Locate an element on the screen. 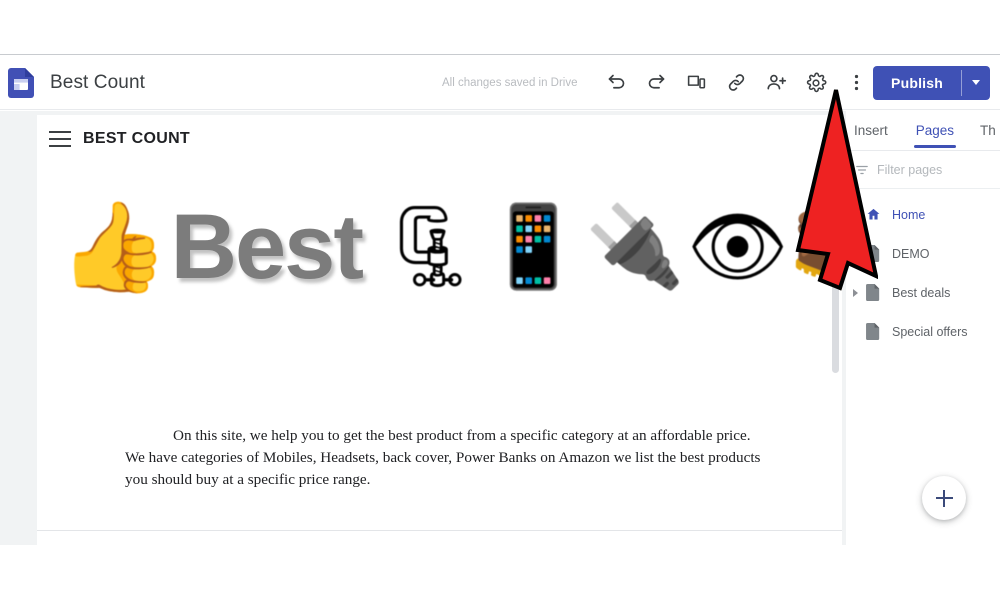  add-page-button is located at coordinates (944, 498).